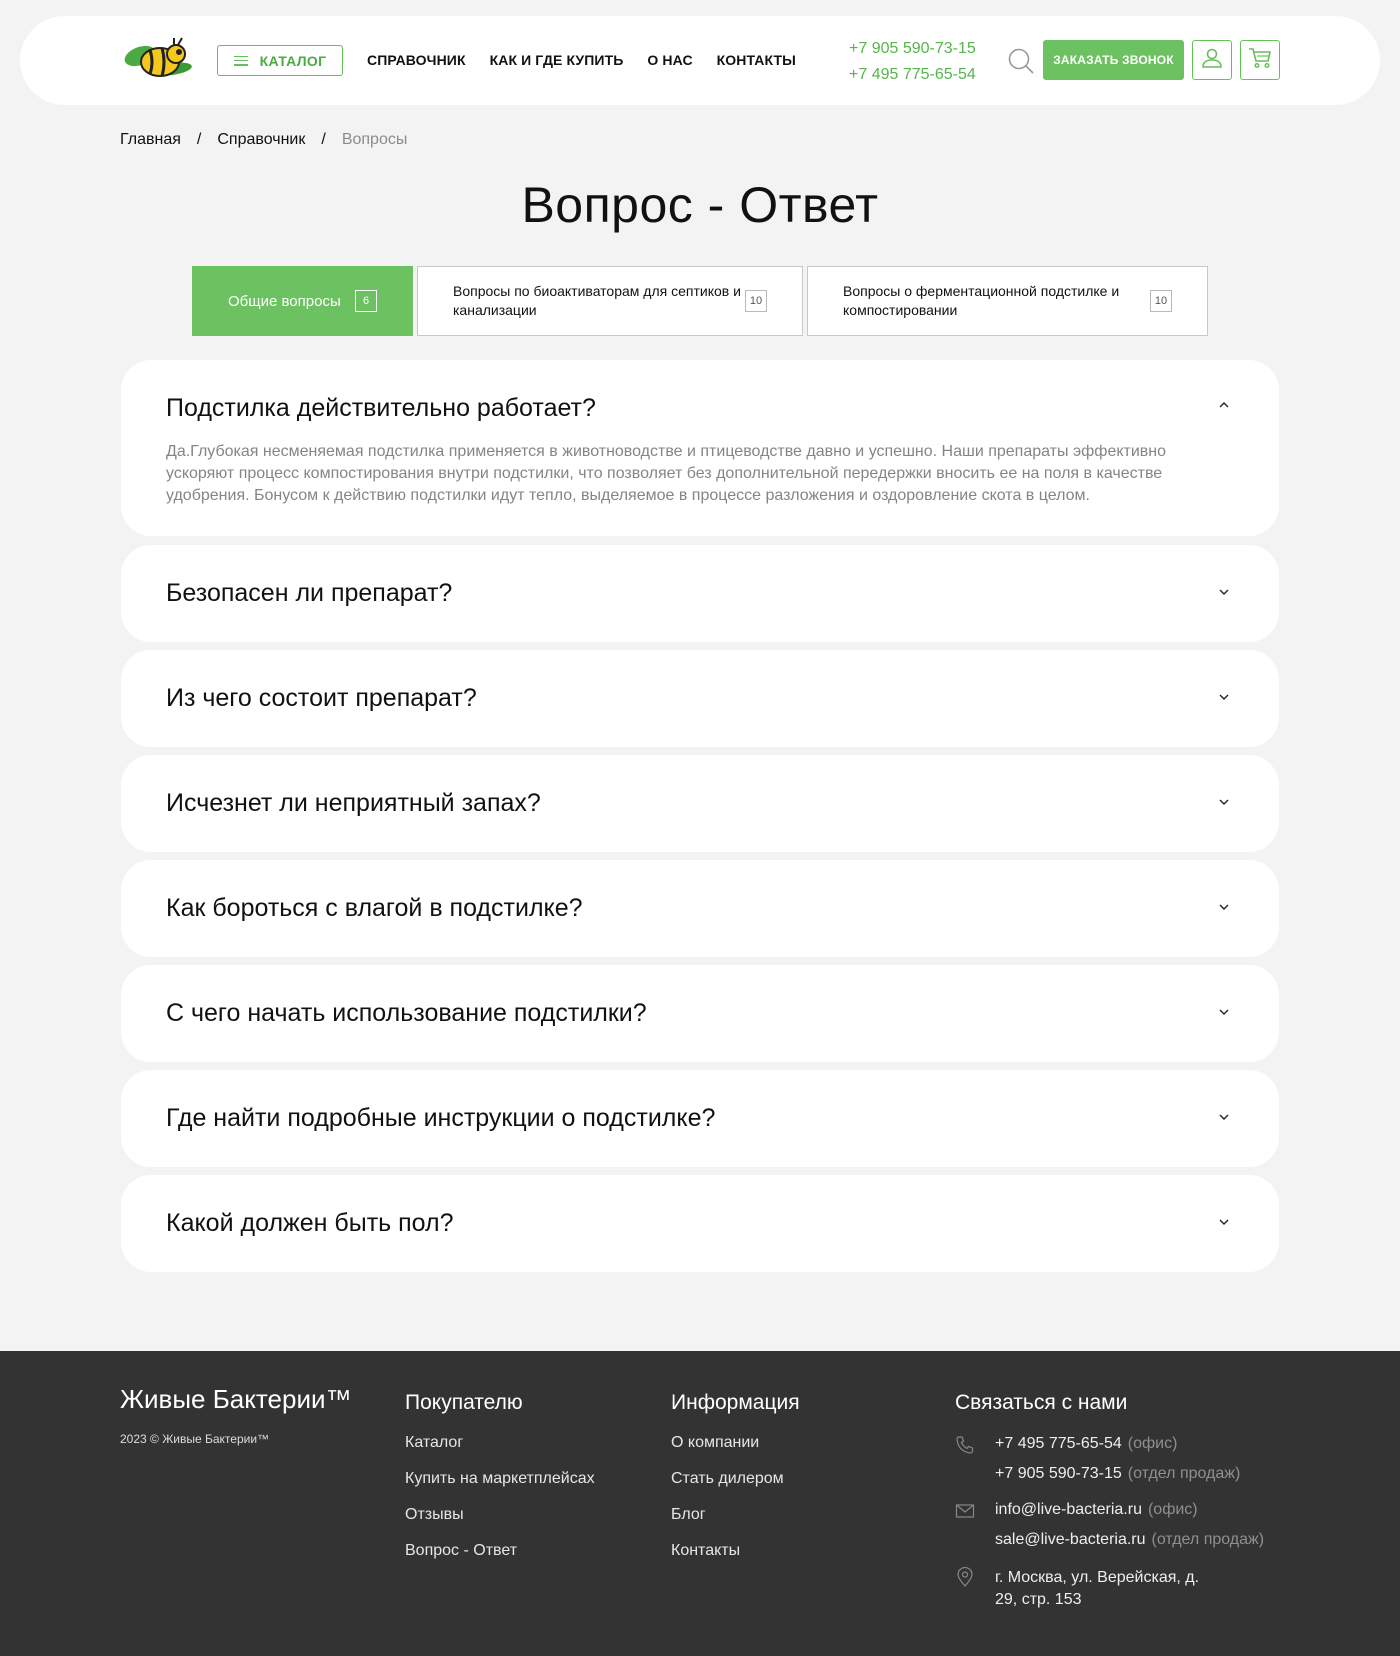 The image size is (1400, 1656). I want to click on address-line: г. Москва, ул. Верейская, д., so click(1097, 1577).